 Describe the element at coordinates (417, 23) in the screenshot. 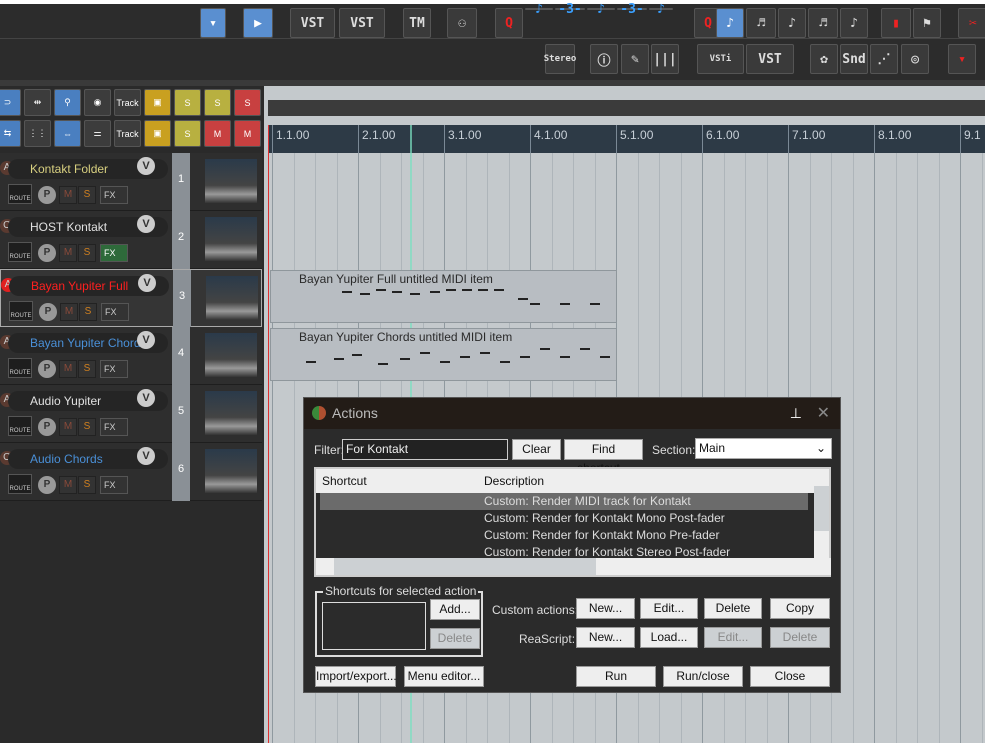

I see `tm-icon: TM` at that location.